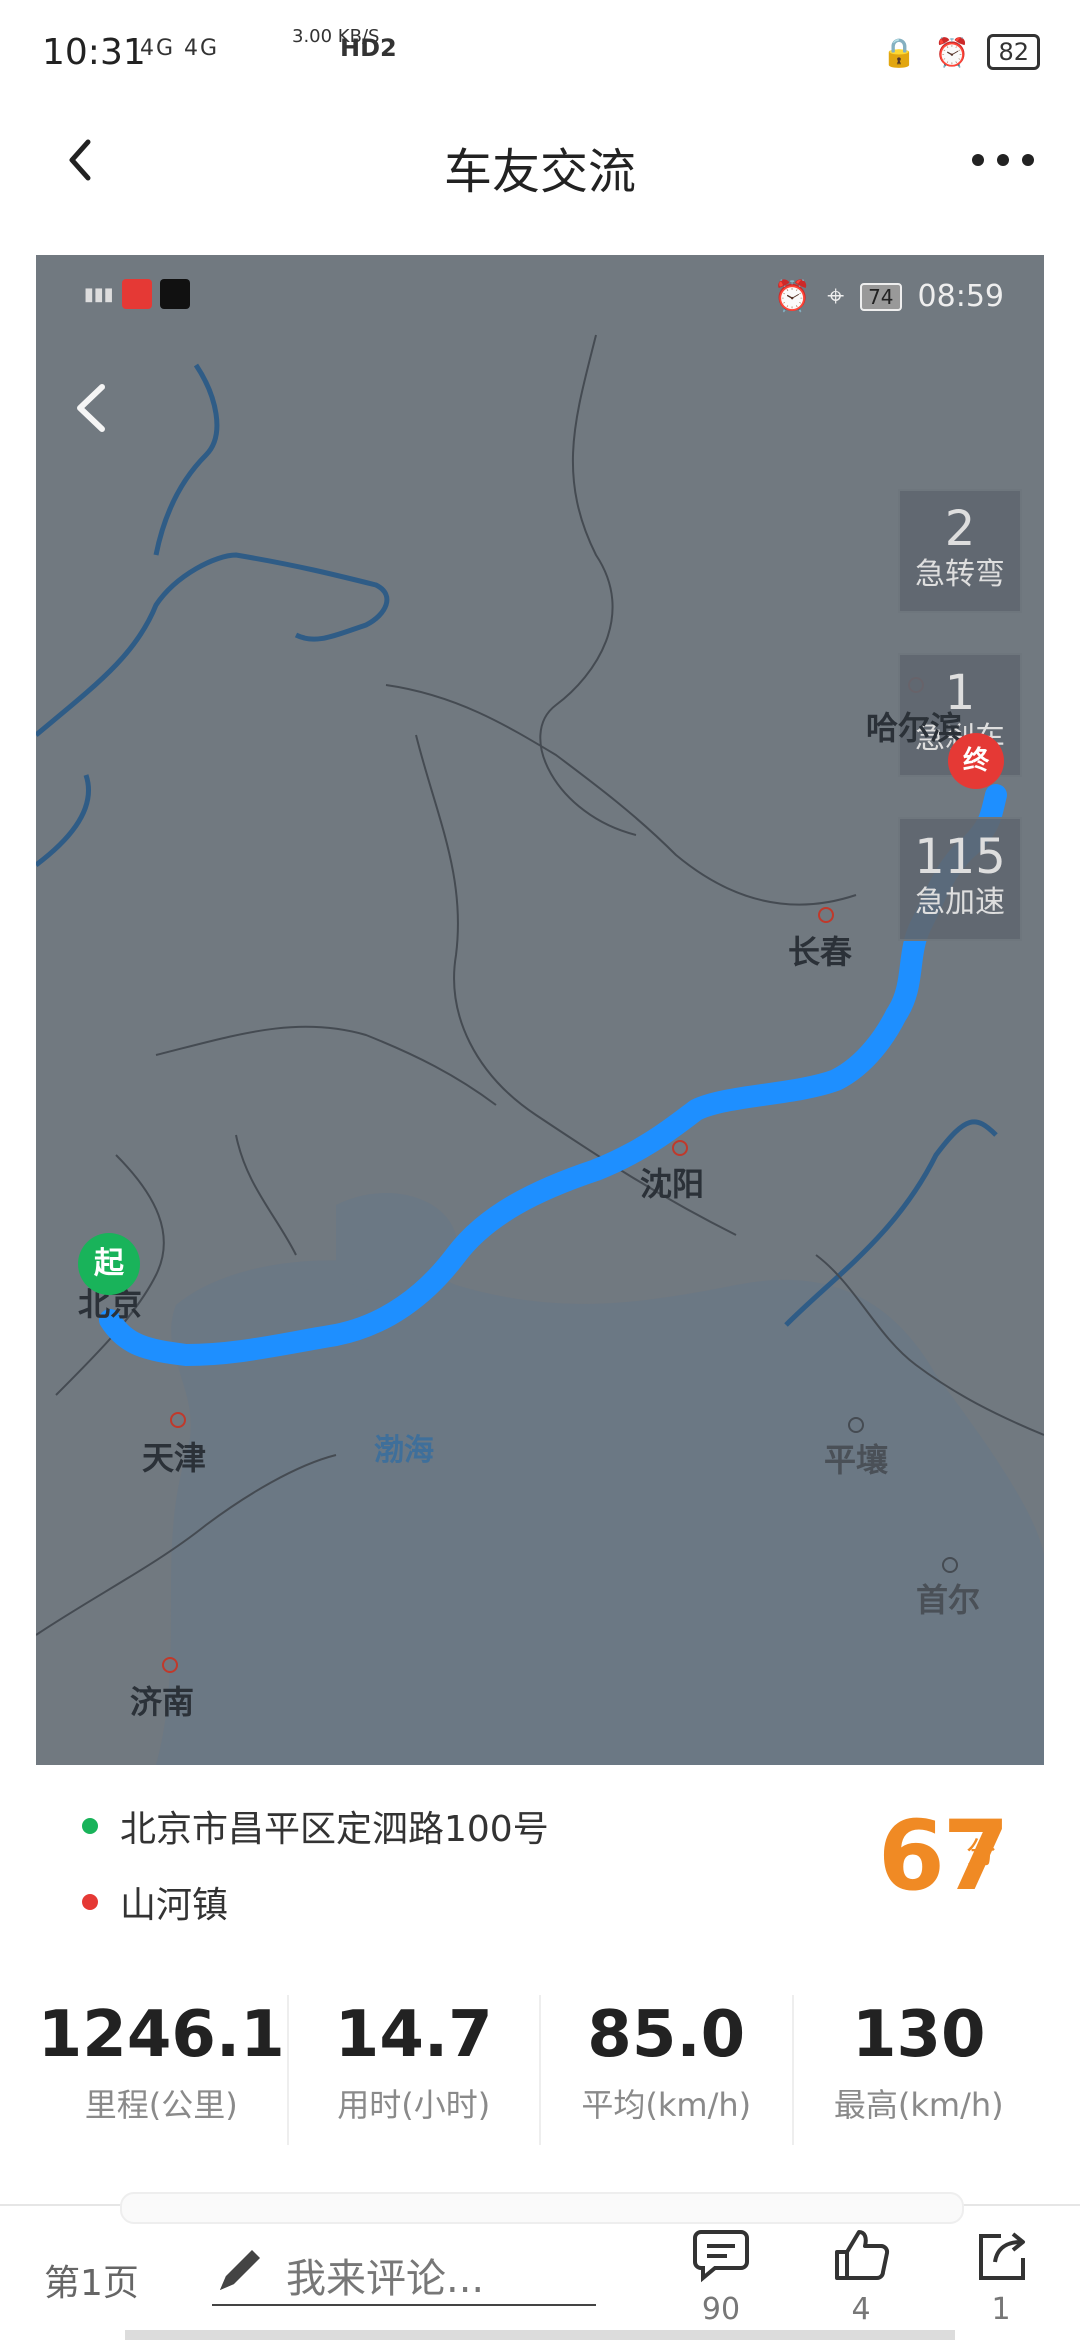  I want to click on city-label: 首尔, so click(948, 1600).